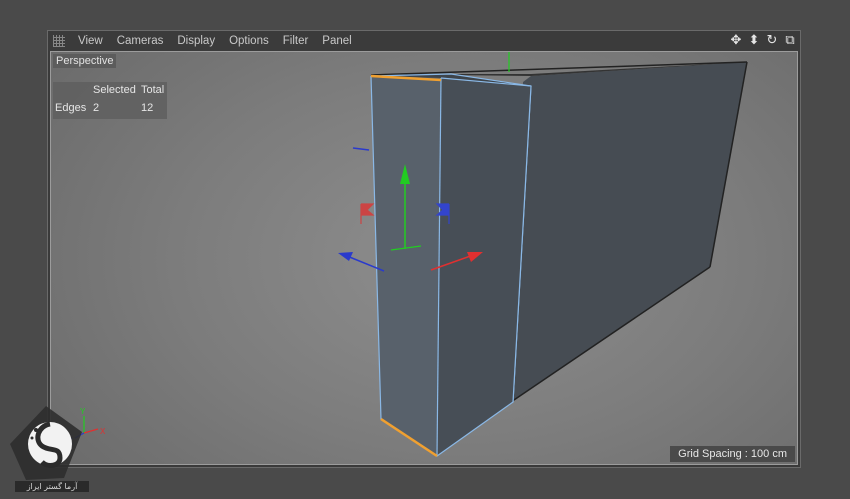 This screenshot has height=499, width=850. I want to click on extrude-front-face, so click(406, 266).